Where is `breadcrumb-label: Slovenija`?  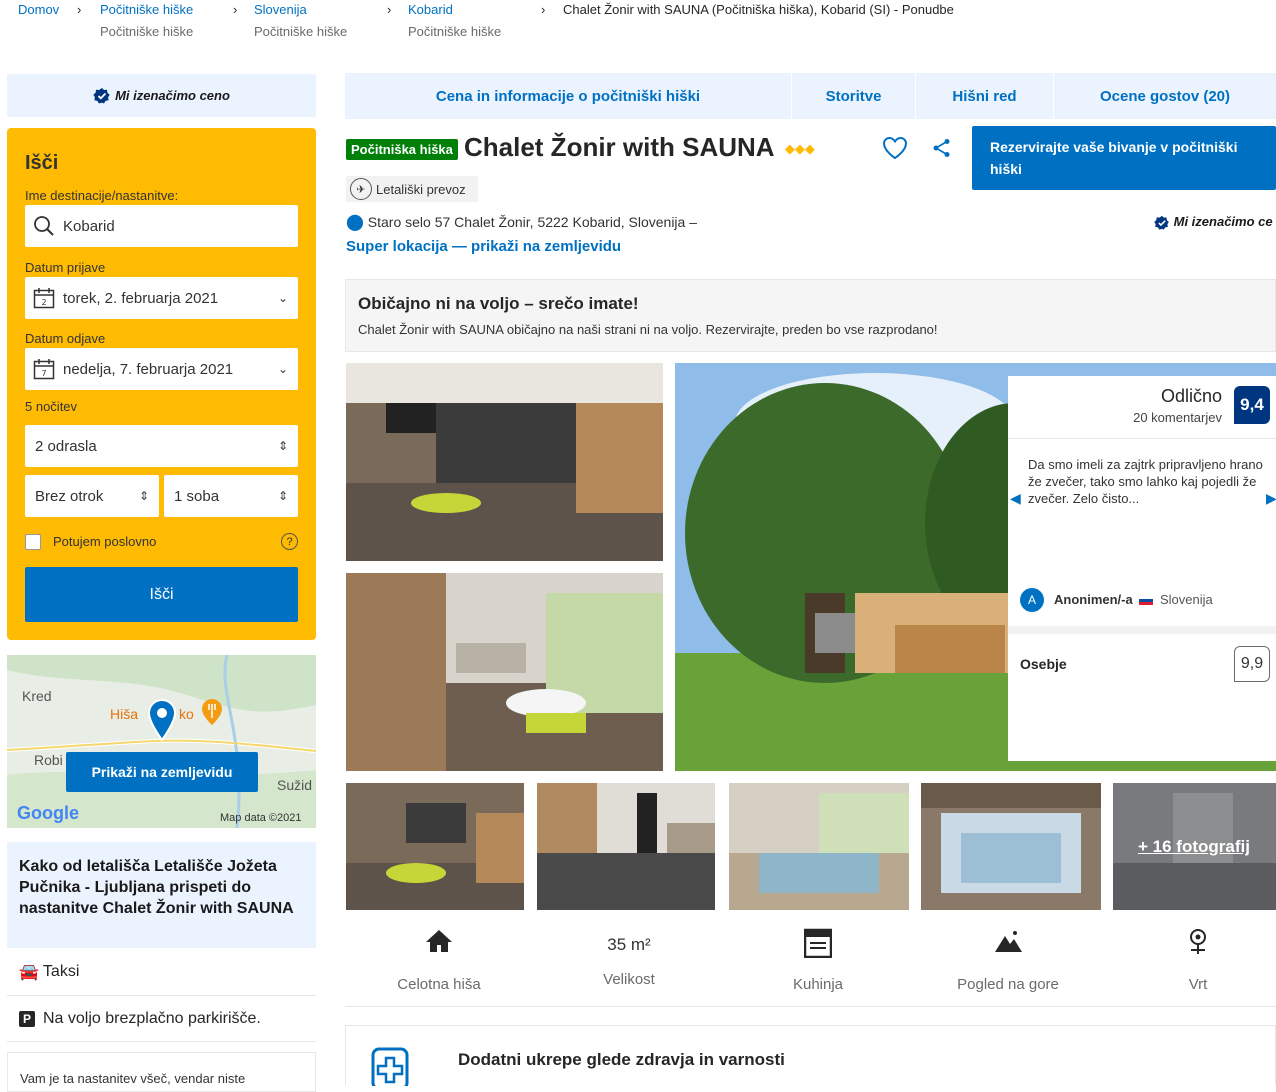 breadcrumb-label: Slovenija is located at coordinates (280, 9).